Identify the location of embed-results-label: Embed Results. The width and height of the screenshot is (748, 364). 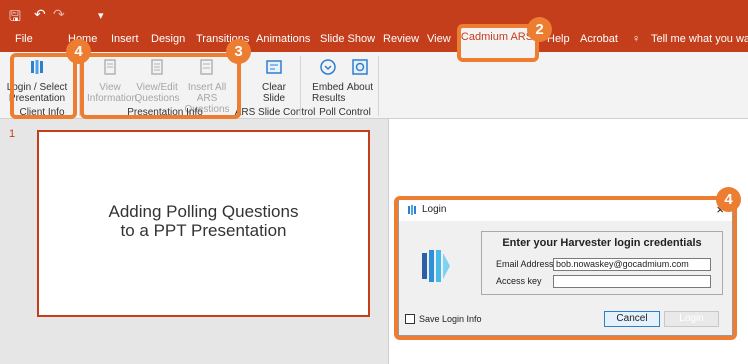
(329, 93).